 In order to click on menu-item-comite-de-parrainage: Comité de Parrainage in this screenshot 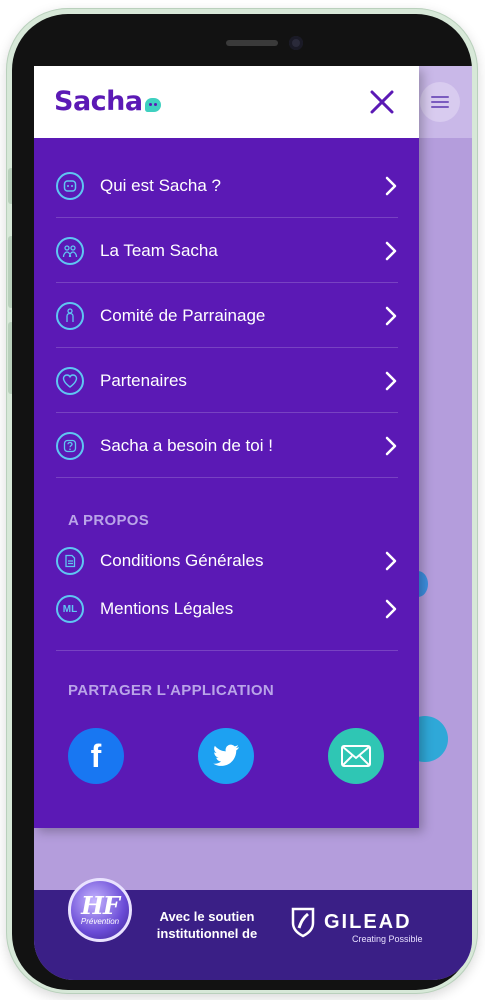, I will do `click(227, 316)`.